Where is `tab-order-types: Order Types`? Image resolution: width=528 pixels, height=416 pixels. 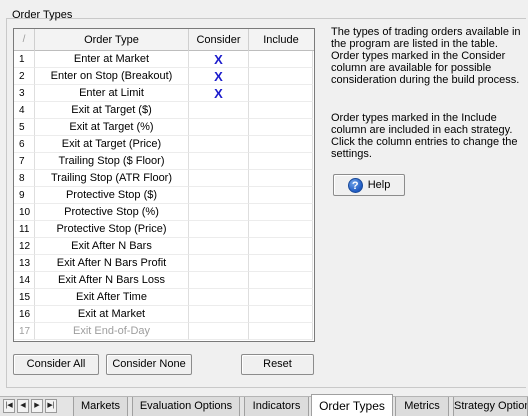 tab-order-types: Order Types is located at coordinates (352, 405).